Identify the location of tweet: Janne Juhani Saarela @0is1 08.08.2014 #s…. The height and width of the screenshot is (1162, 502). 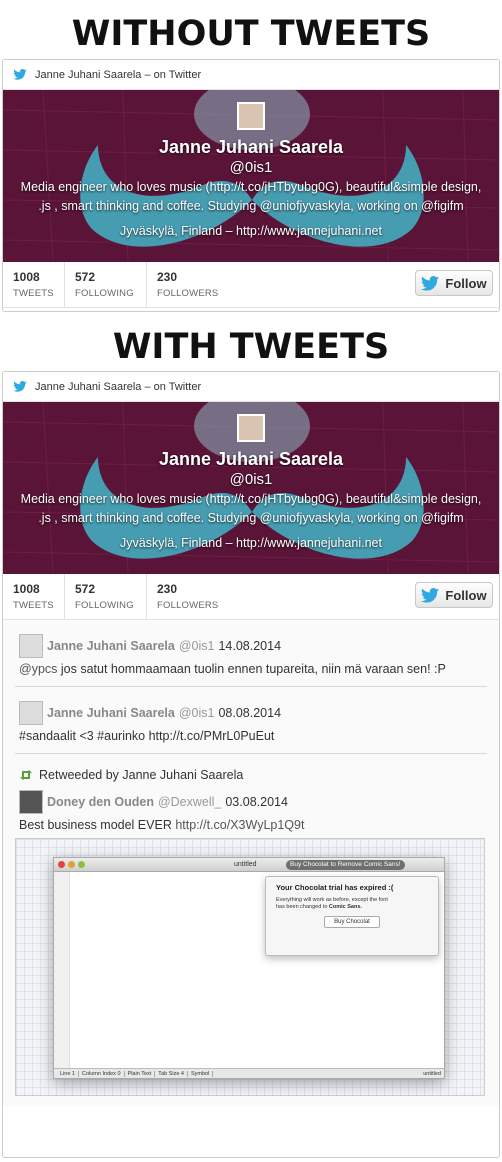
(251, 720).